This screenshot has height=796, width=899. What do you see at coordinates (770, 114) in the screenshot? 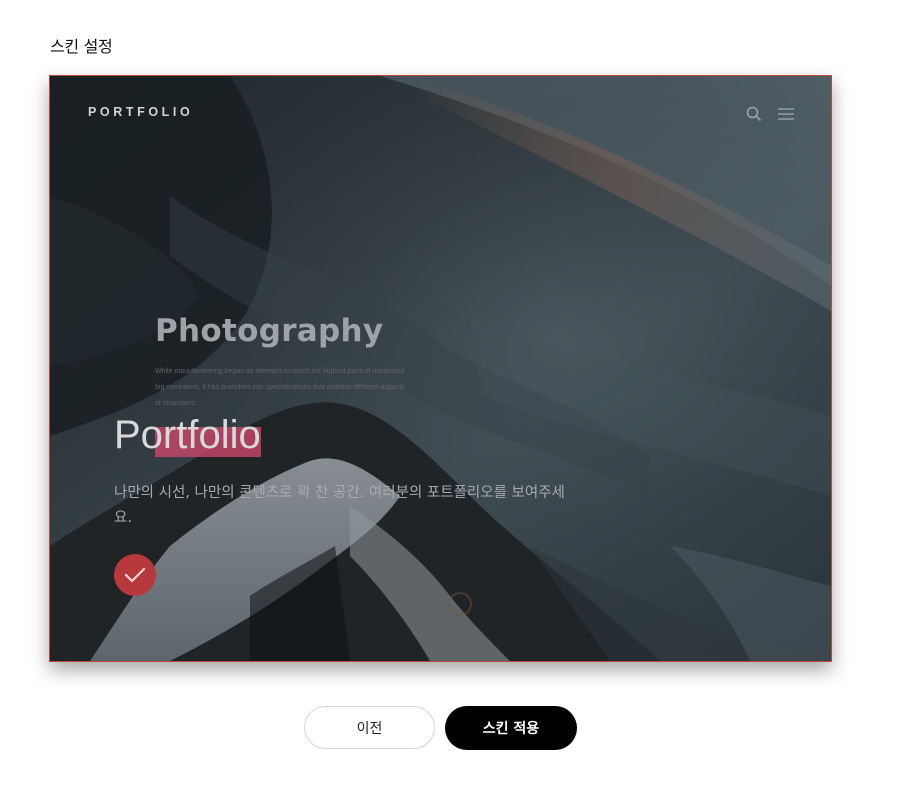
I see `preview-top-icons` at bounding box center [770, 114].